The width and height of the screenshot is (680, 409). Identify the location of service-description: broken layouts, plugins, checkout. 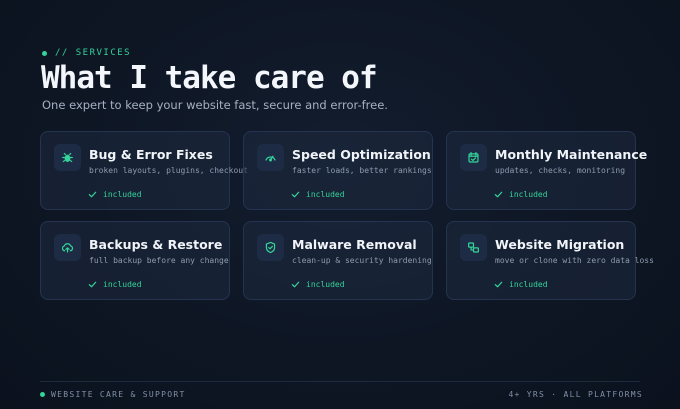
(168, 170).